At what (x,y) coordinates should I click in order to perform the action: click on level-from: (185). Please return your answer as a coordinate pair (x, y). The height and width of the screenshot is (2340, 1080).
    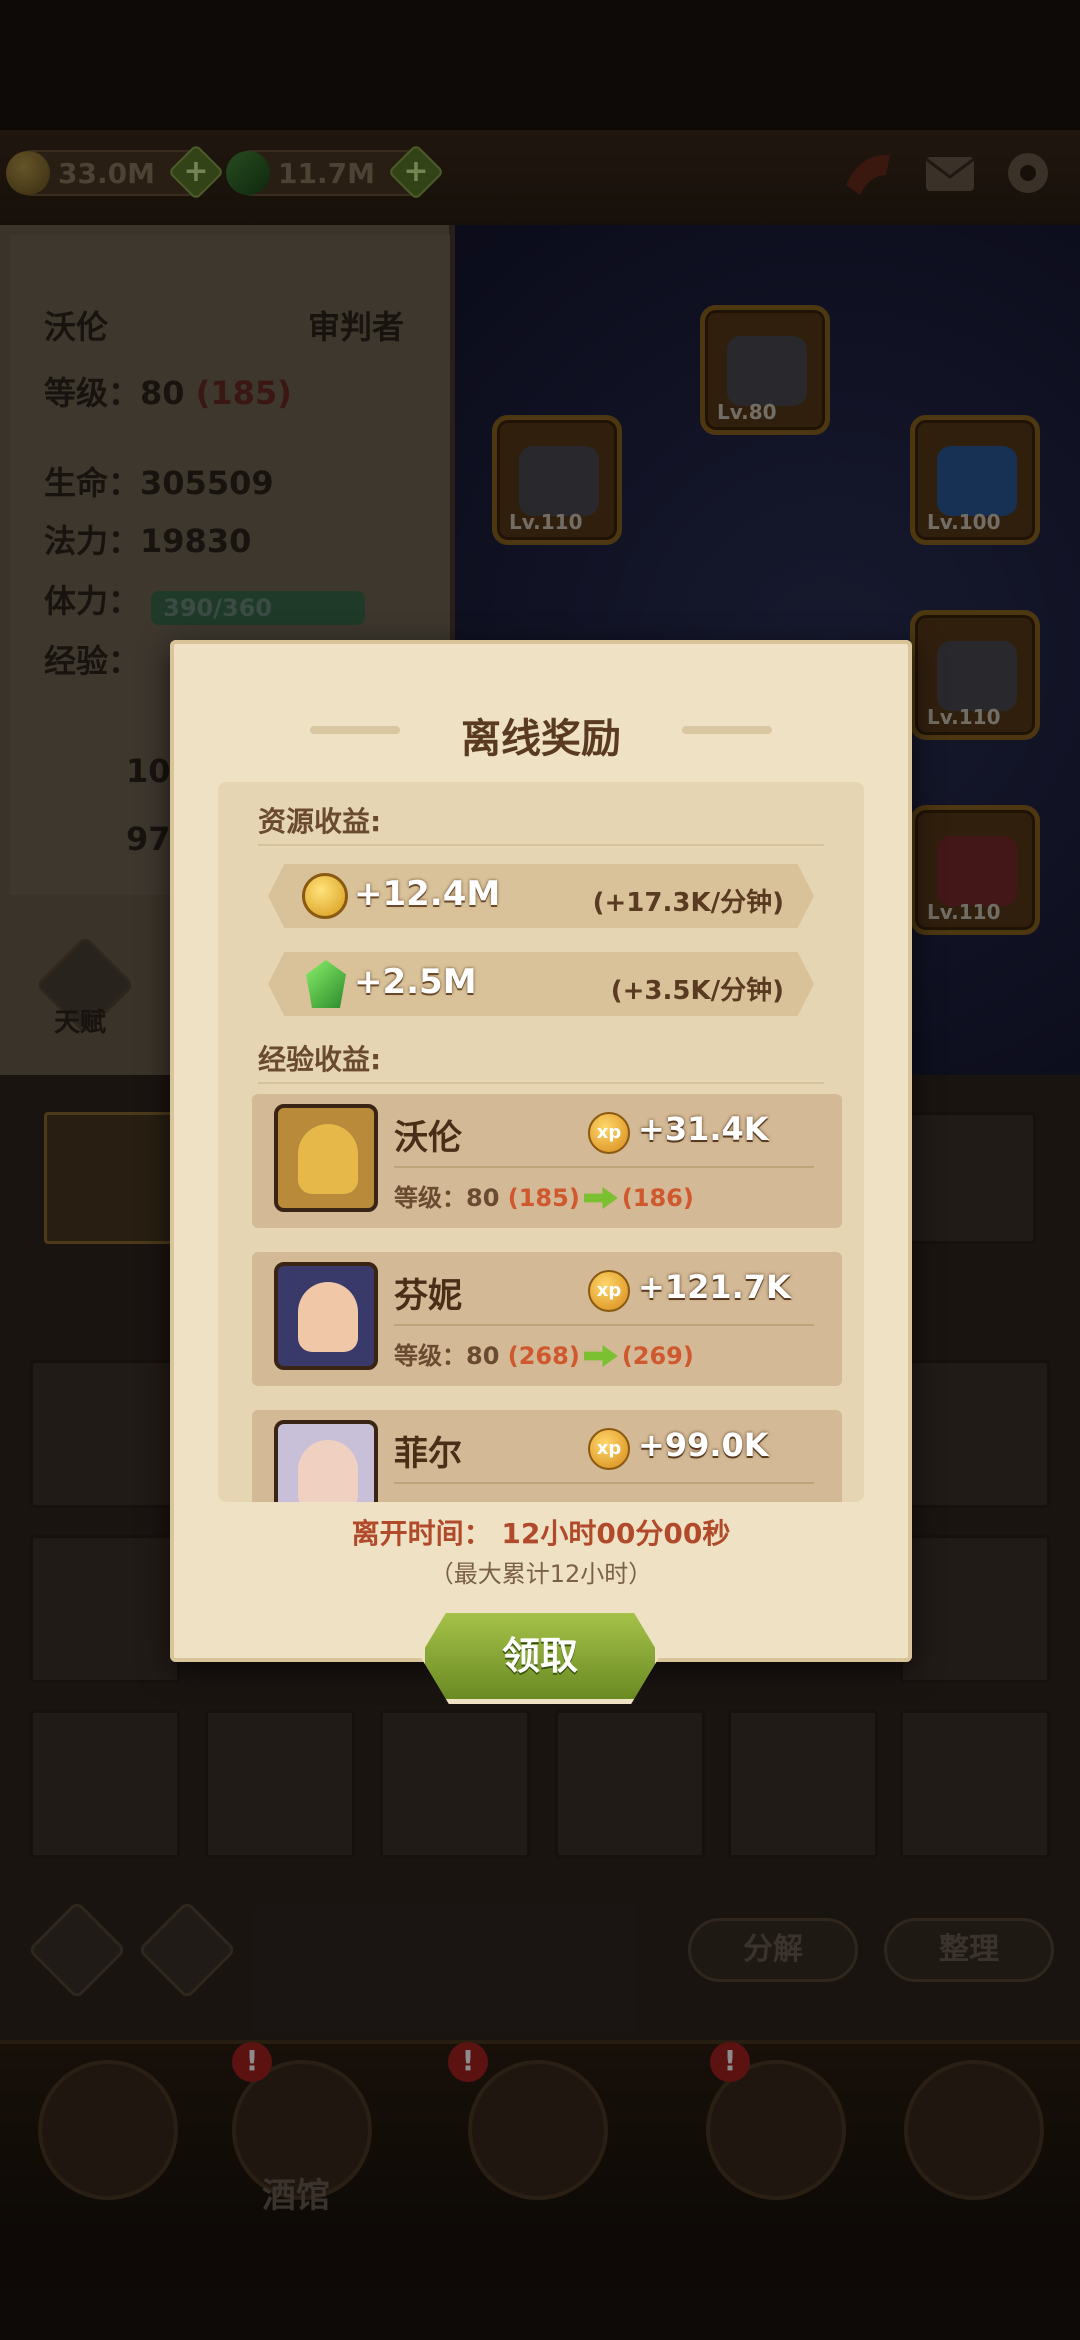
    Looking at the image, I should click on (543, 1198).